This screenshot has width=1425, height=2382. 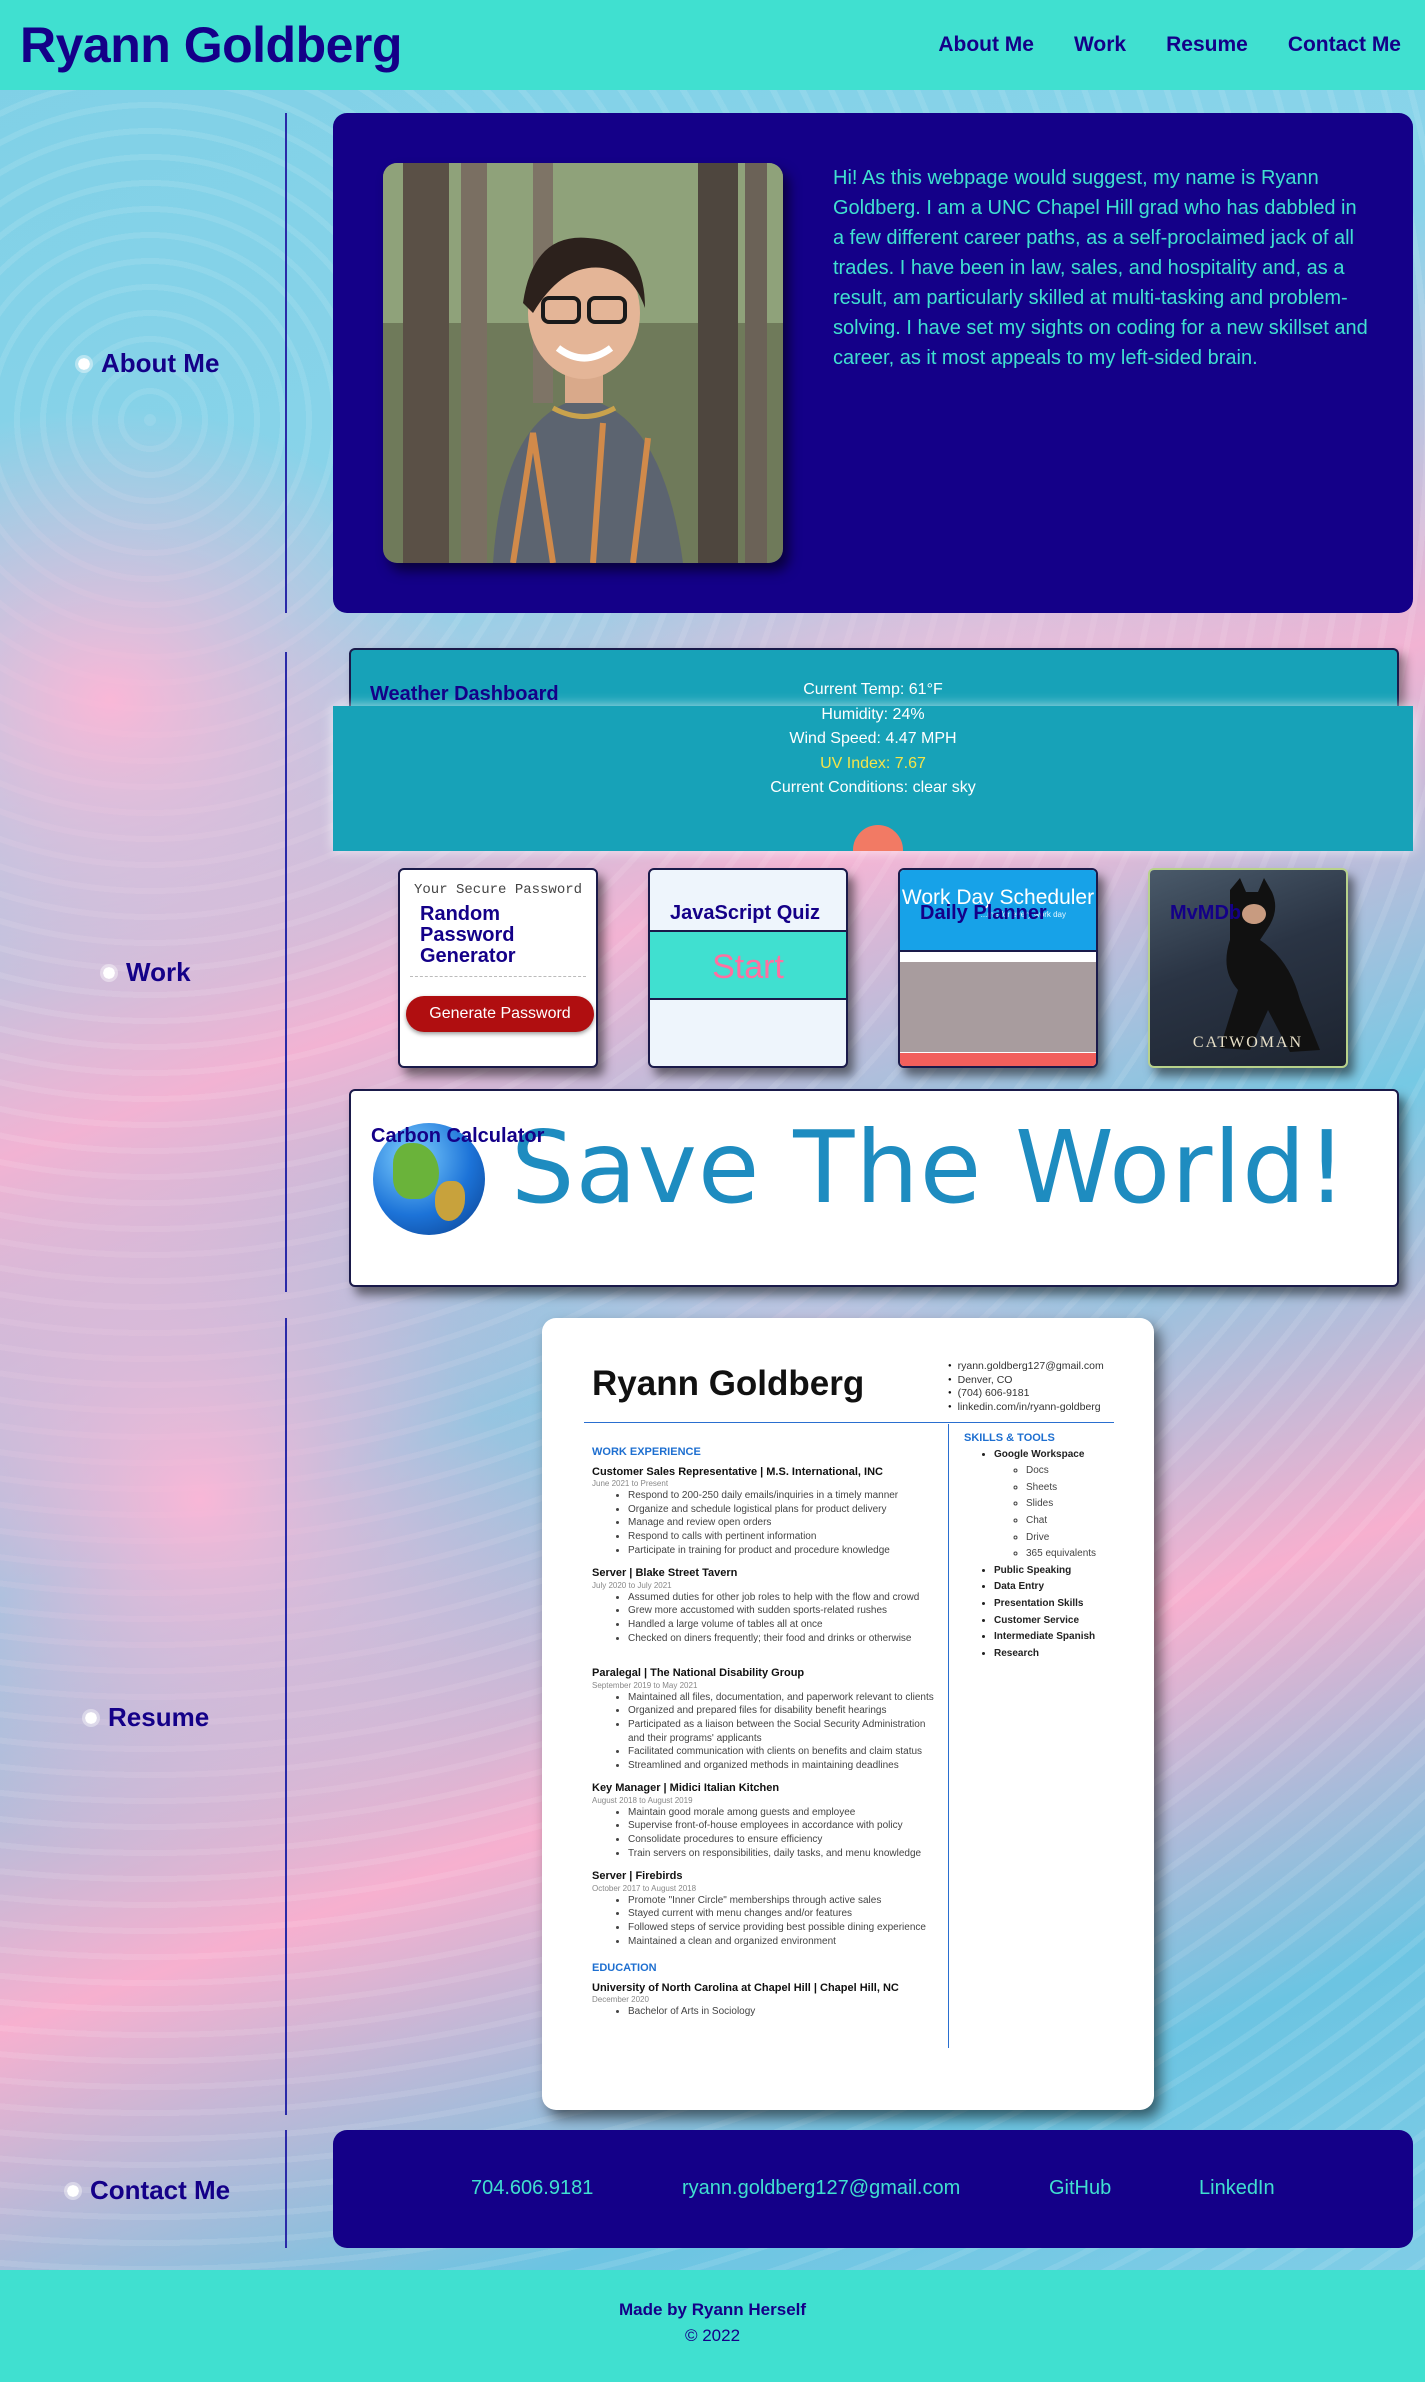 I want to click on list-item: Manage and review open orders, so click(x=782, y=1523).